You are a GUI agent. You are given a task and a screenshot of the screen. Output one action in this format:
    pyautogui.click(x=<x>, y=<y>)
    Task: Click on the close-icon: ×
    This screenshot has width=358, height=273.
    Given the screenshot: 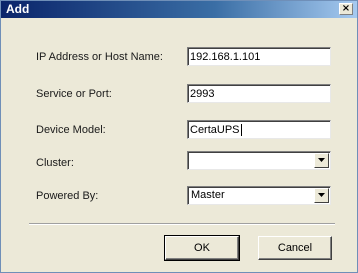 What is the action you would take?
    pyautogui.click(x=346, y=8)
    